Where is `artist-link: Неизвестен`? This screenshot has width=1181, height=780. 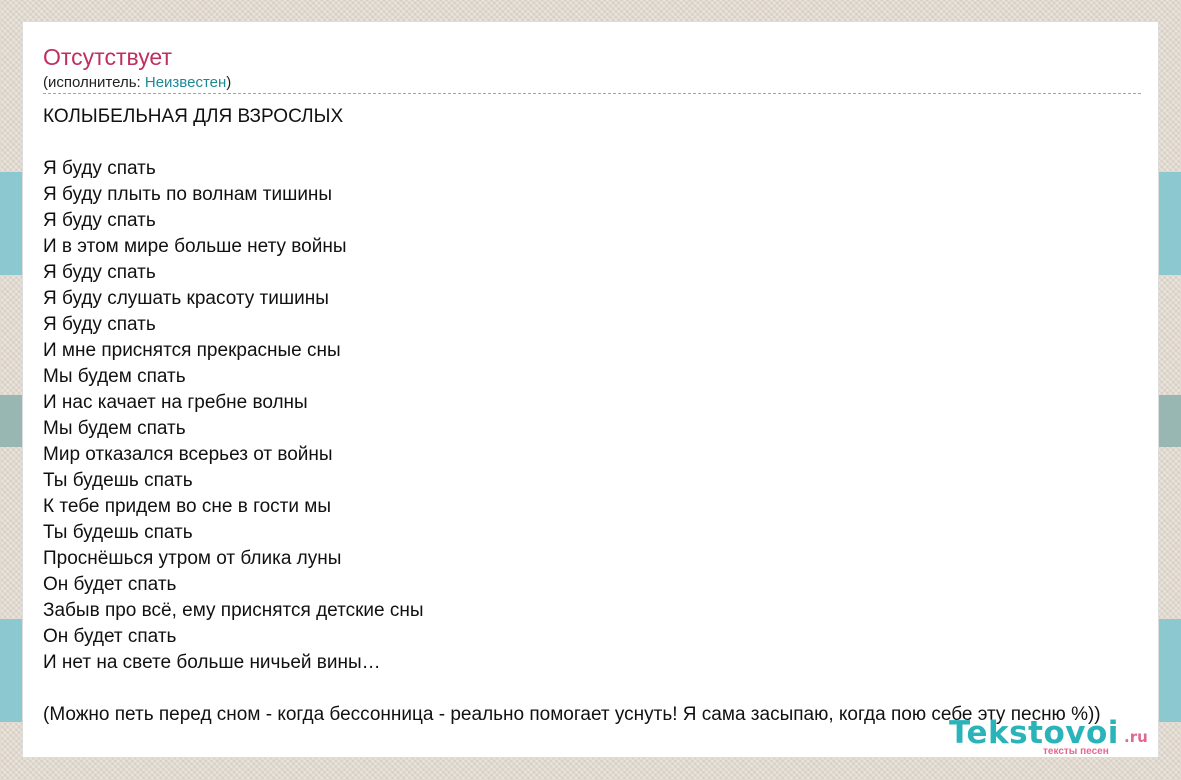 artist-link: Неизвестен is located at coordinates (185, 82).